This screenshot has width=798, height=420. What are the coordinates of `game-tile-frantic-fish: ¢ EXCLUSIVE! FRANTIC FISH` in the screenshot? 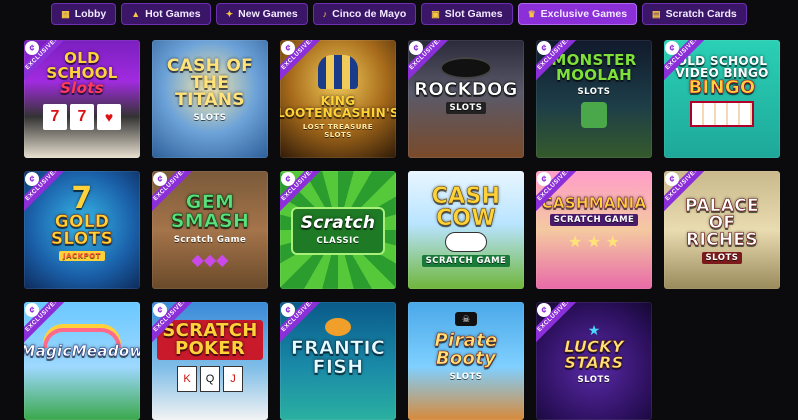 It's located at (338, 361).